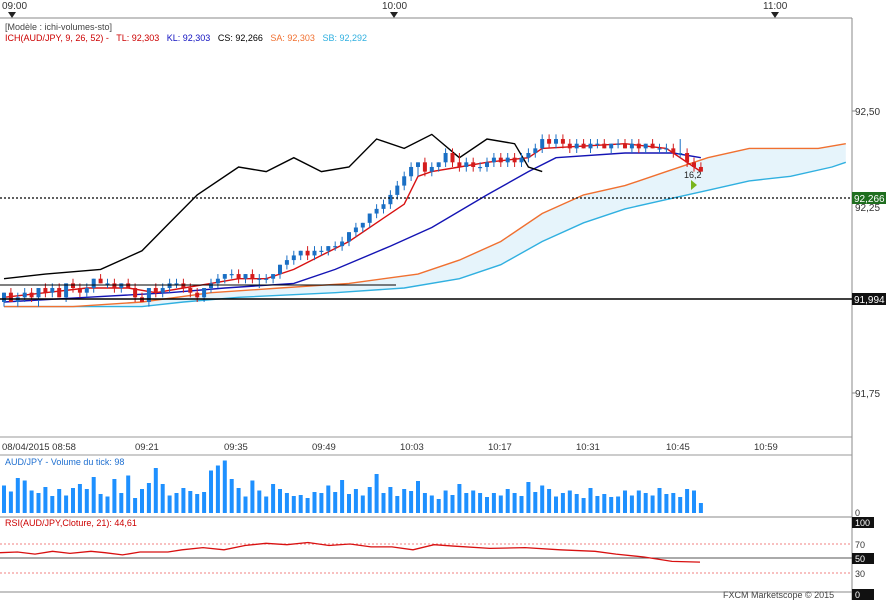 The width and height of the screenshot is (892, 605). I want to click on price-tick: 92,50, so click(867, 112).